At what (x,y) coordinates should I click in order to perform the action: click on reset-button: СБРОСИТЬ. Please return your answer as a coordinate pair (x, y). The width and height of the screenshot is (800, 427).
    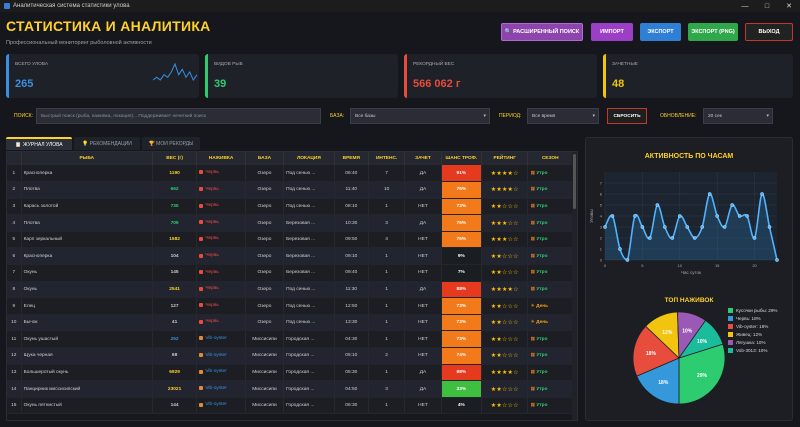
    Looking at the image, I should click on (627, 116).